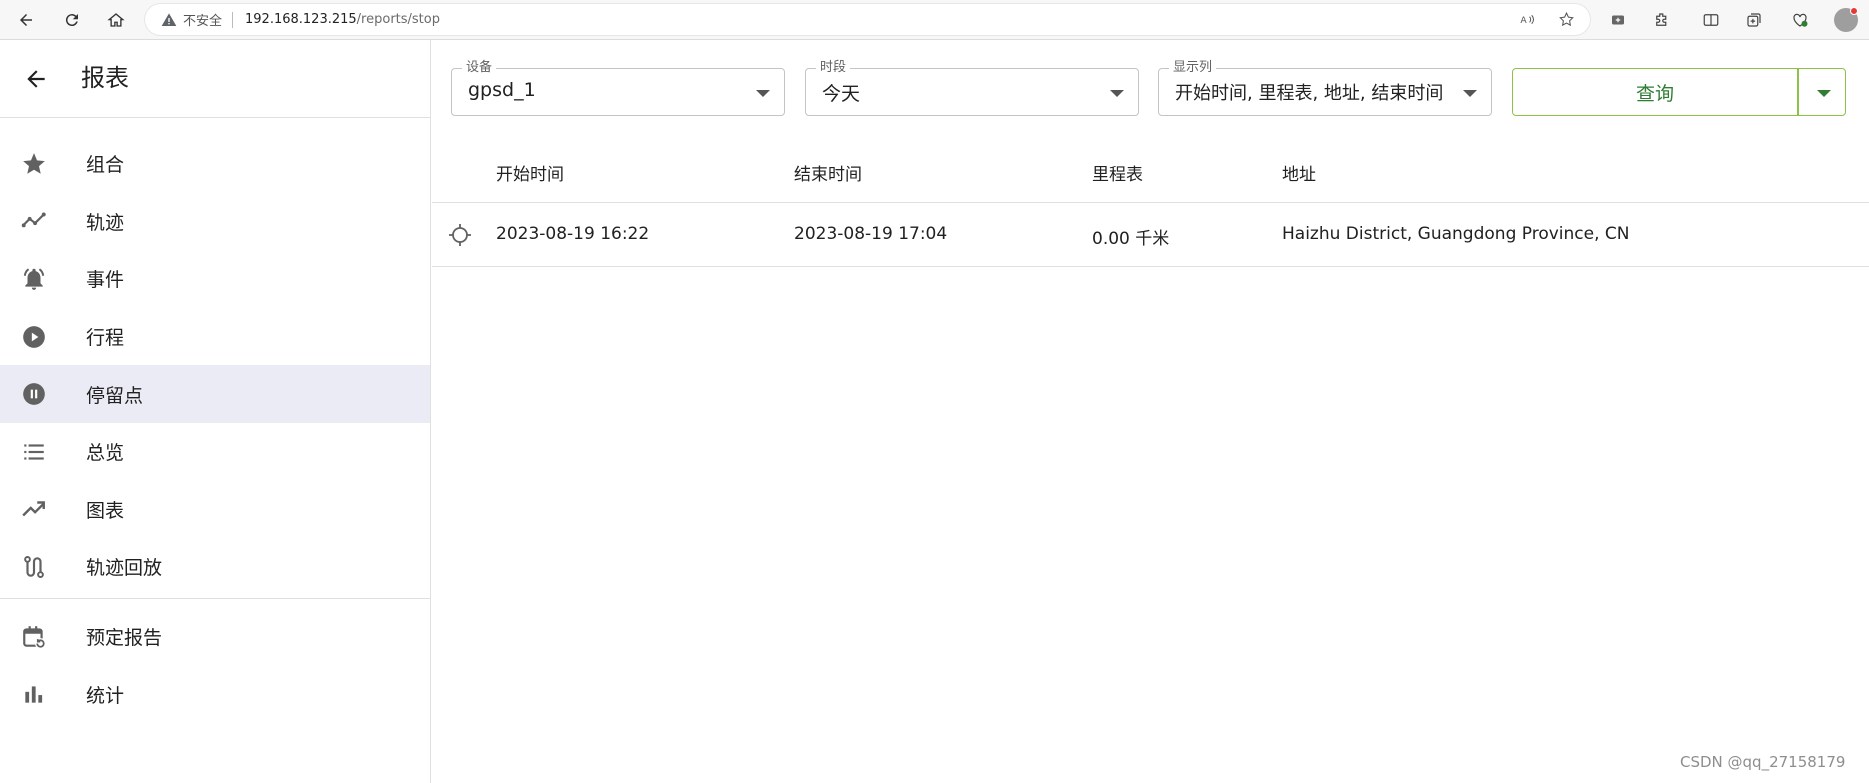 The width and height of the screenshot is (1869, 783). I want to click on report-menu-secondary: 预定报告 统计, so click(215, 665).